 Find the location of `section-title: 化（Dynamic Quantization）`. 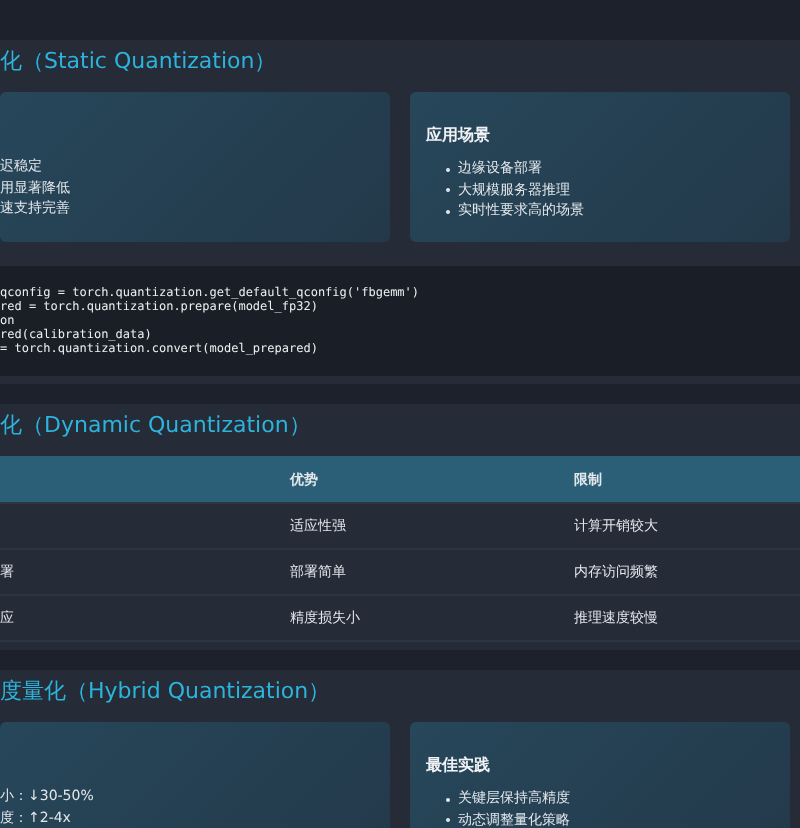

section-title: 化（Dynamic Quantization） is located at coordinates (156, 426).